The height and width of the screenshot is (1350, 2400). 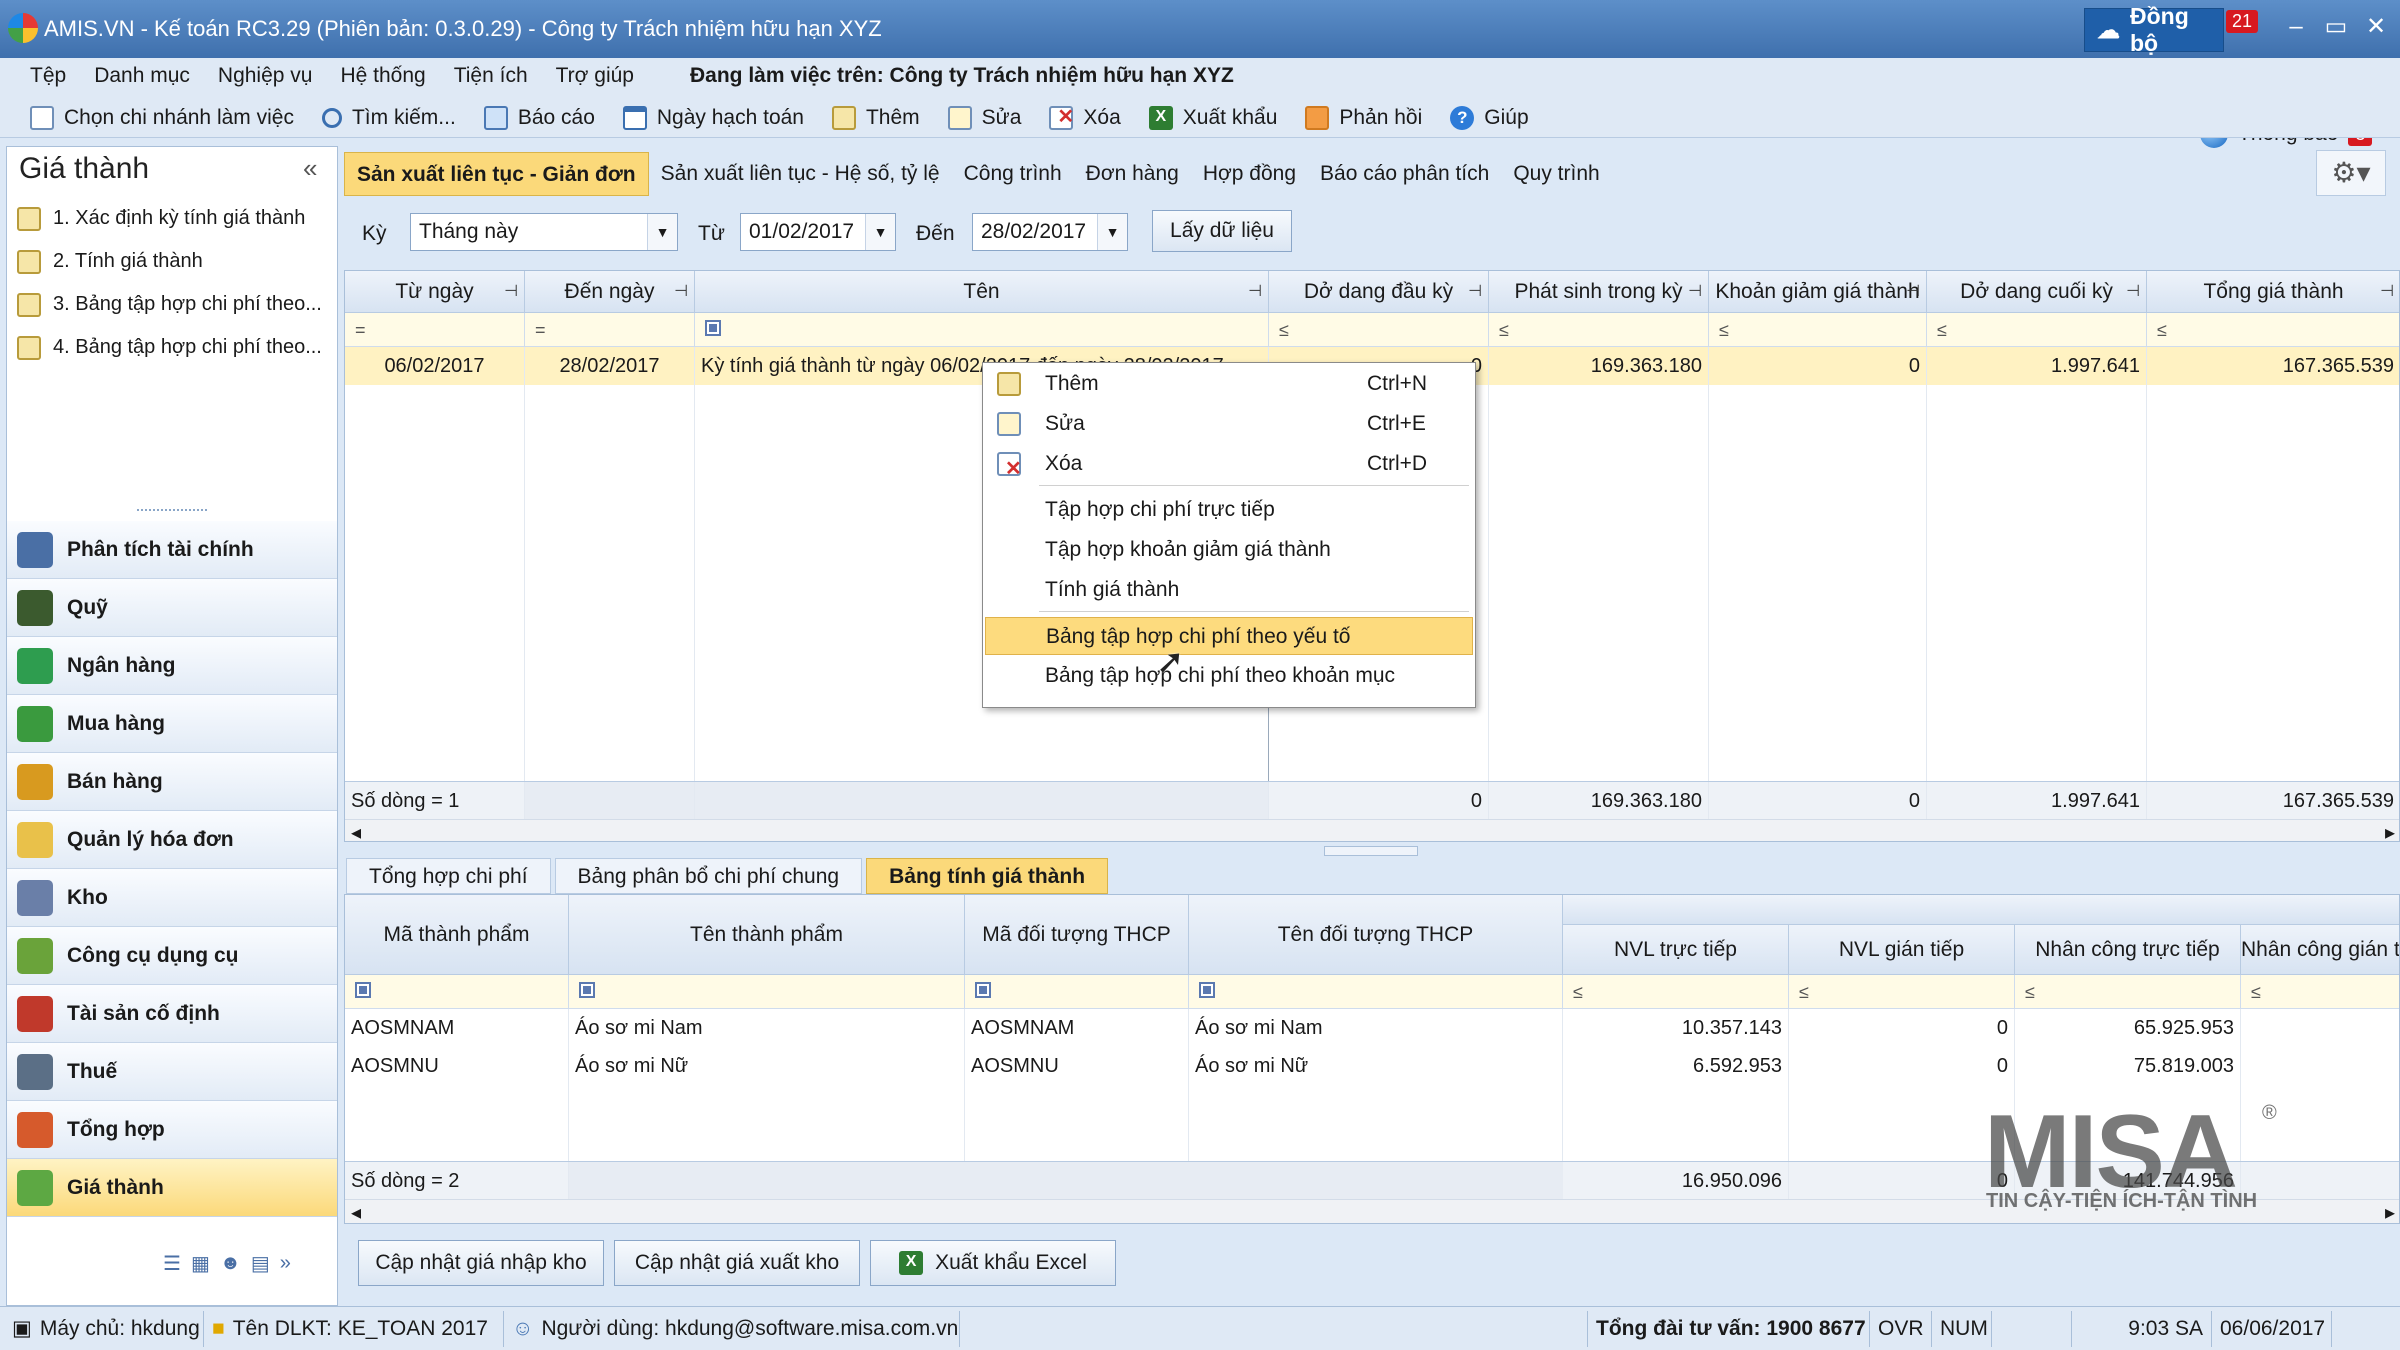 What do you see at coordinates (1376, 935) in the screenshot?
I see `column-header: Tên đối tượng THCP` at bounding box center [1376, 935].